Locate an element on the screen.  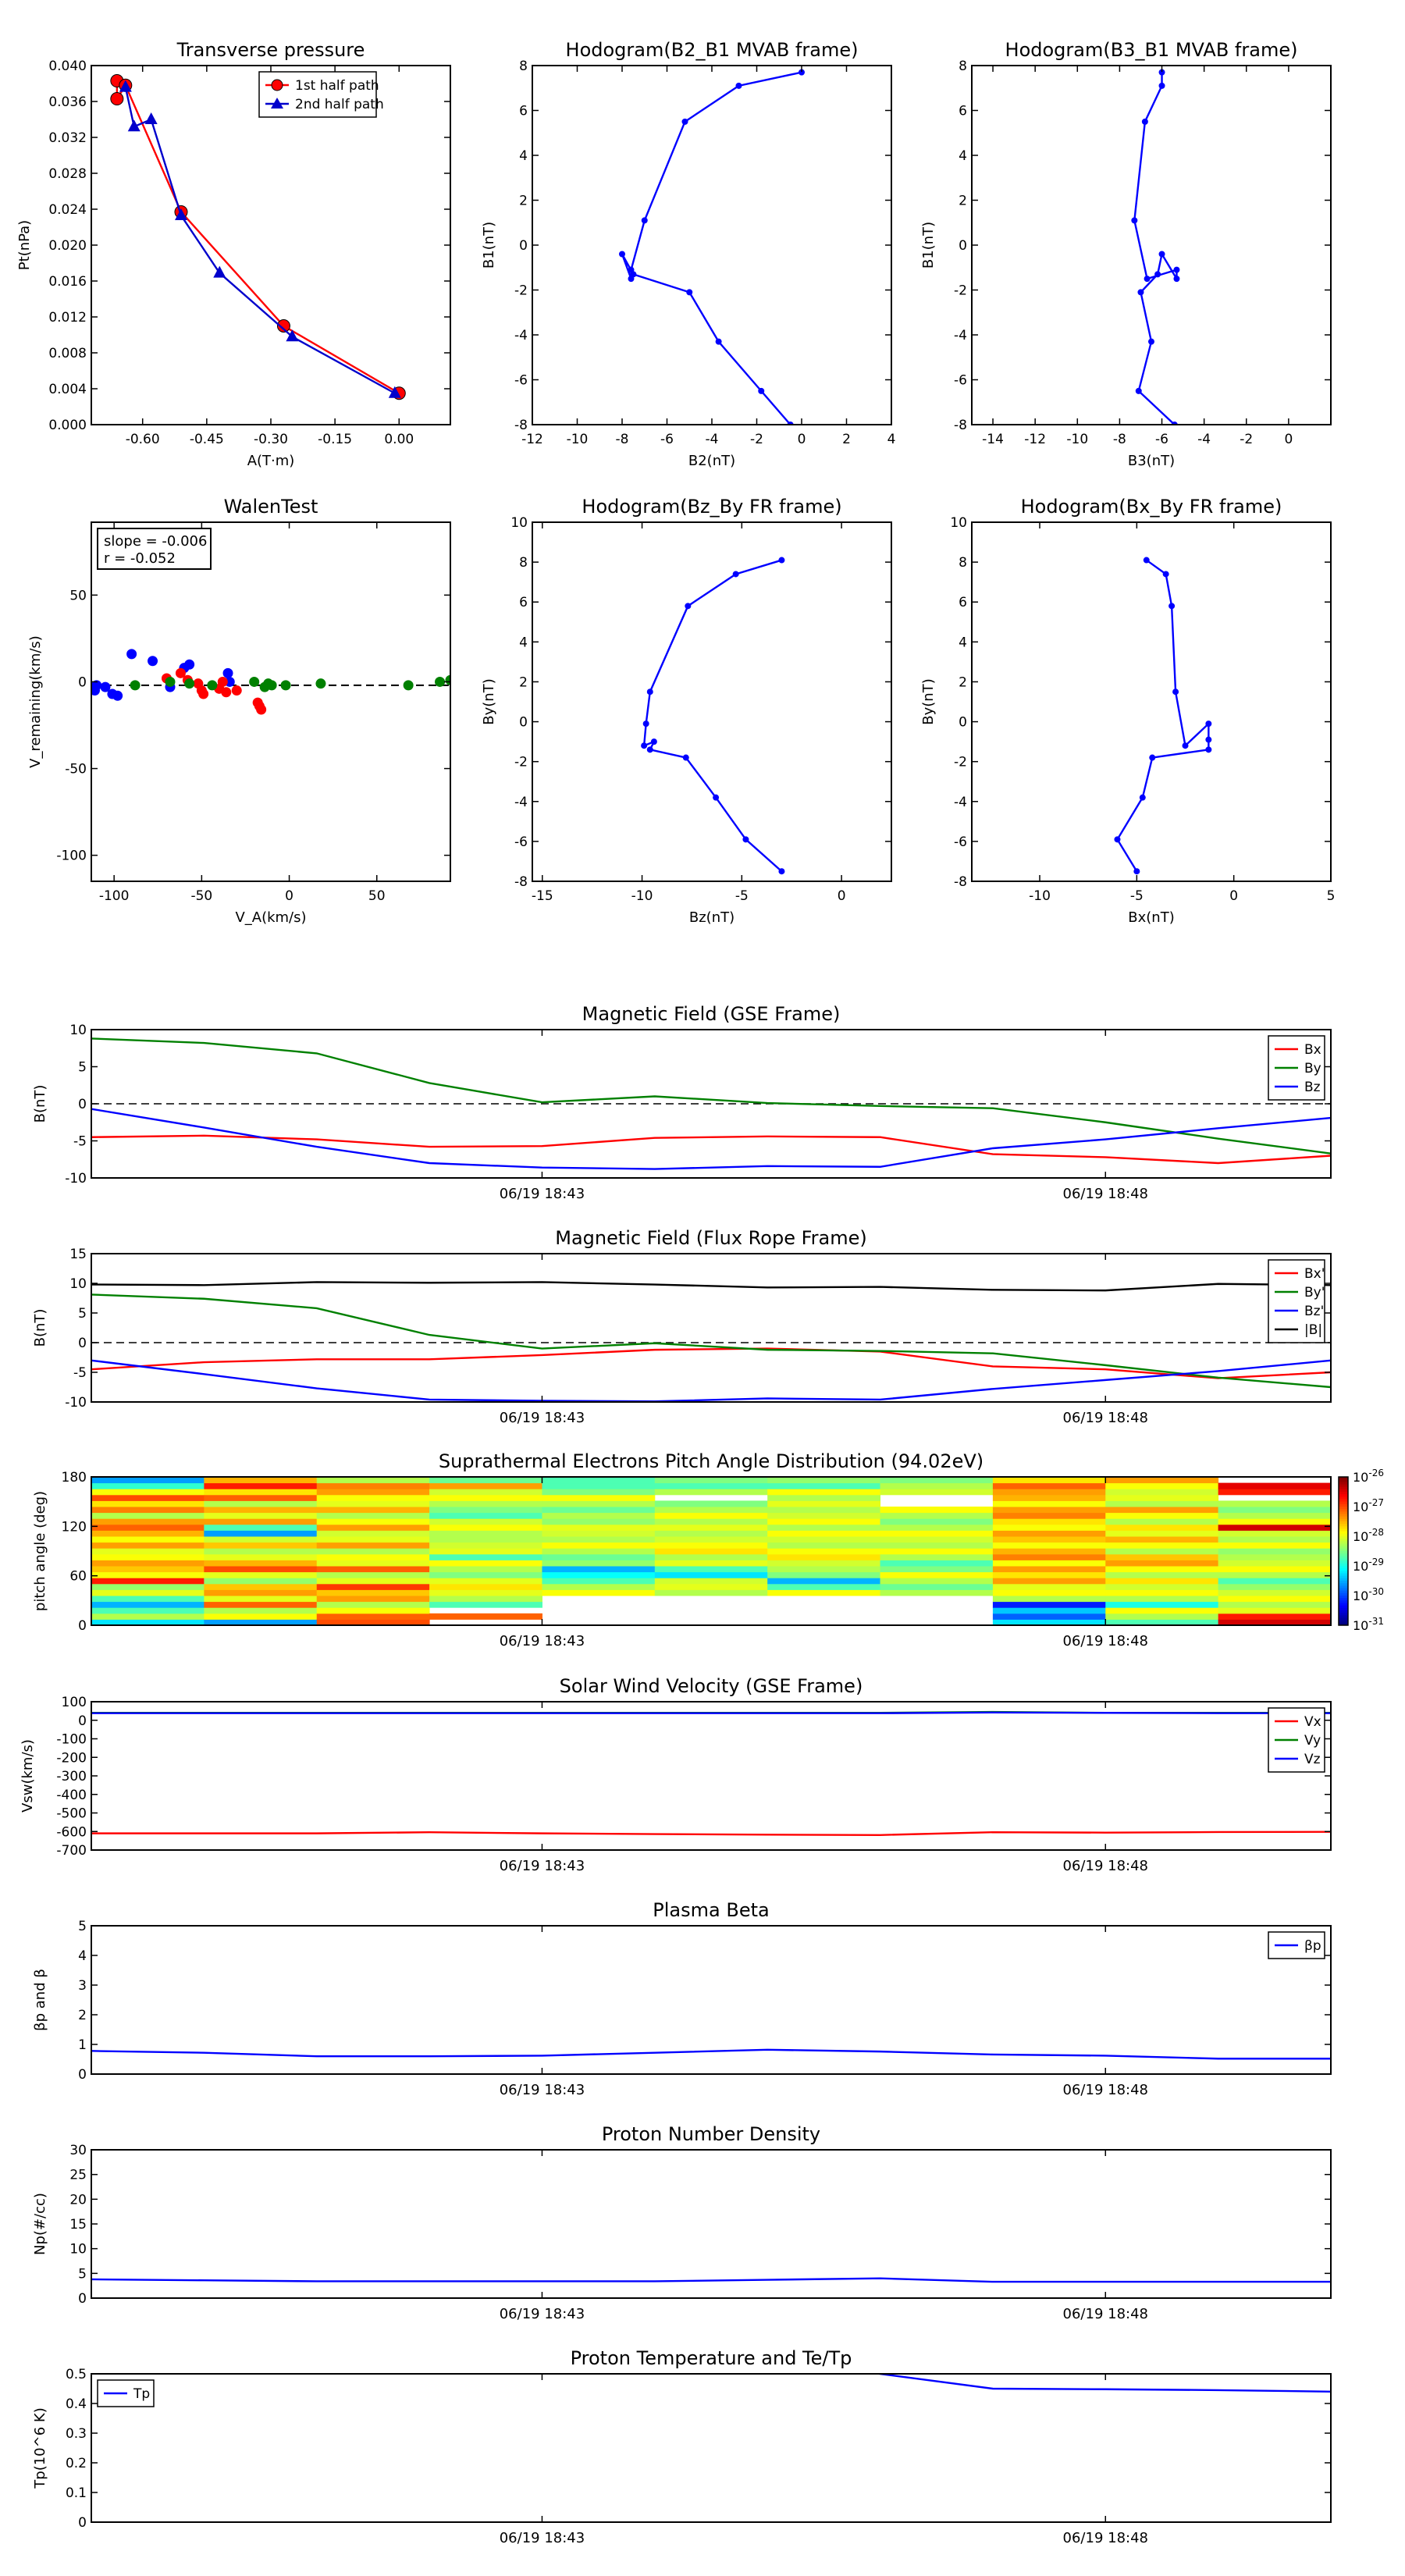
y-tick-label: 4 is located at coordinates (963, 642).